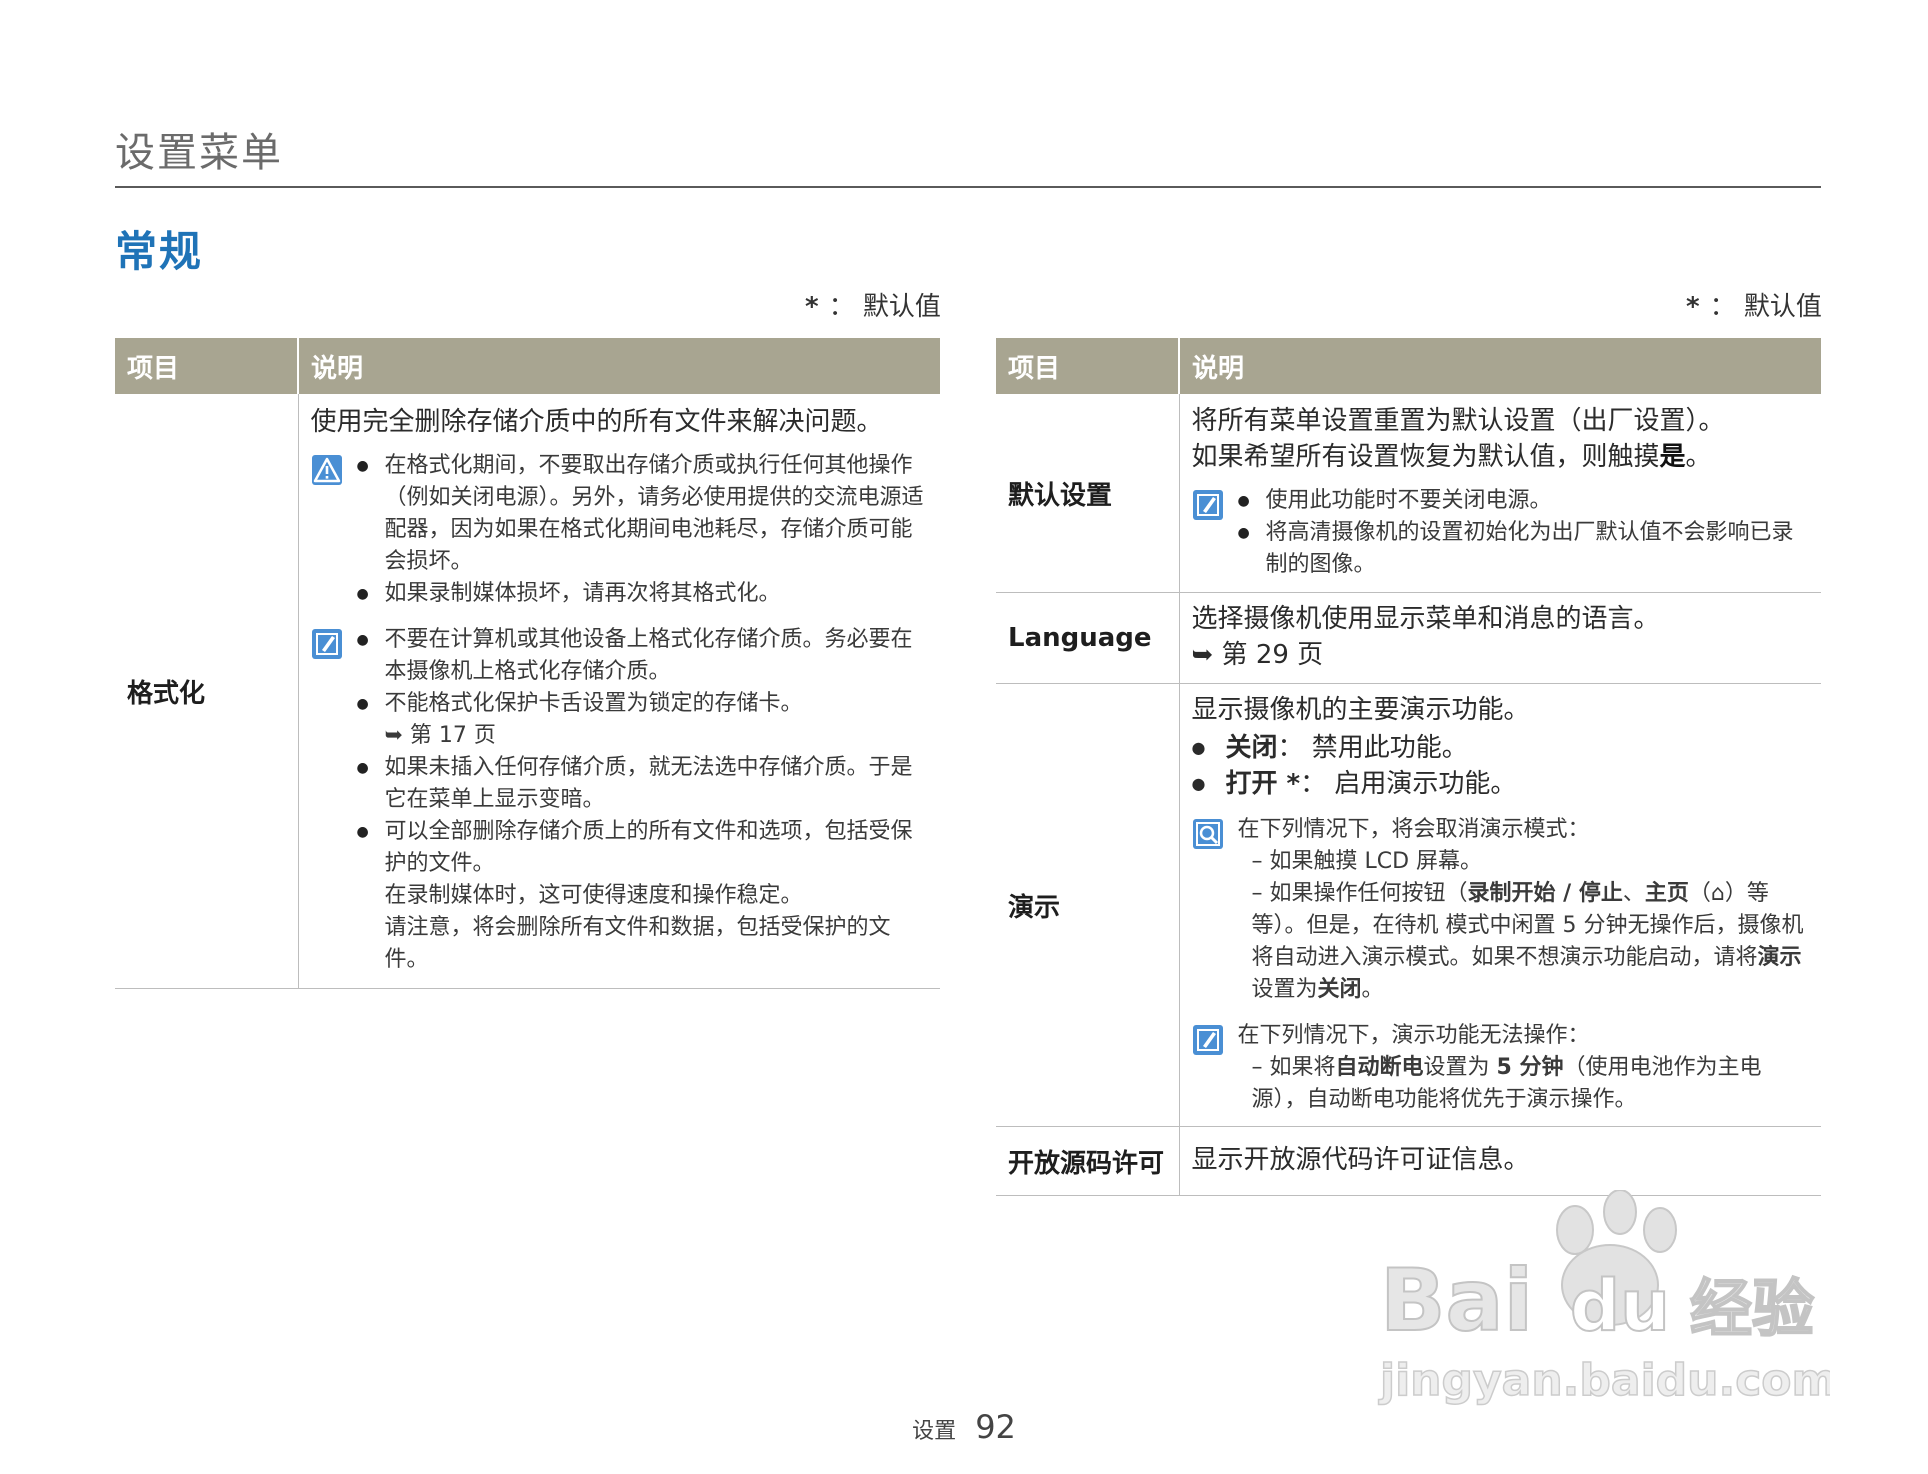 The height and width of the screenshot is (1474, 1928). I want to click on demo-options: 关闭： 禁用此功能。 打开 *： 启用演示功能。, so click(1503, 766).